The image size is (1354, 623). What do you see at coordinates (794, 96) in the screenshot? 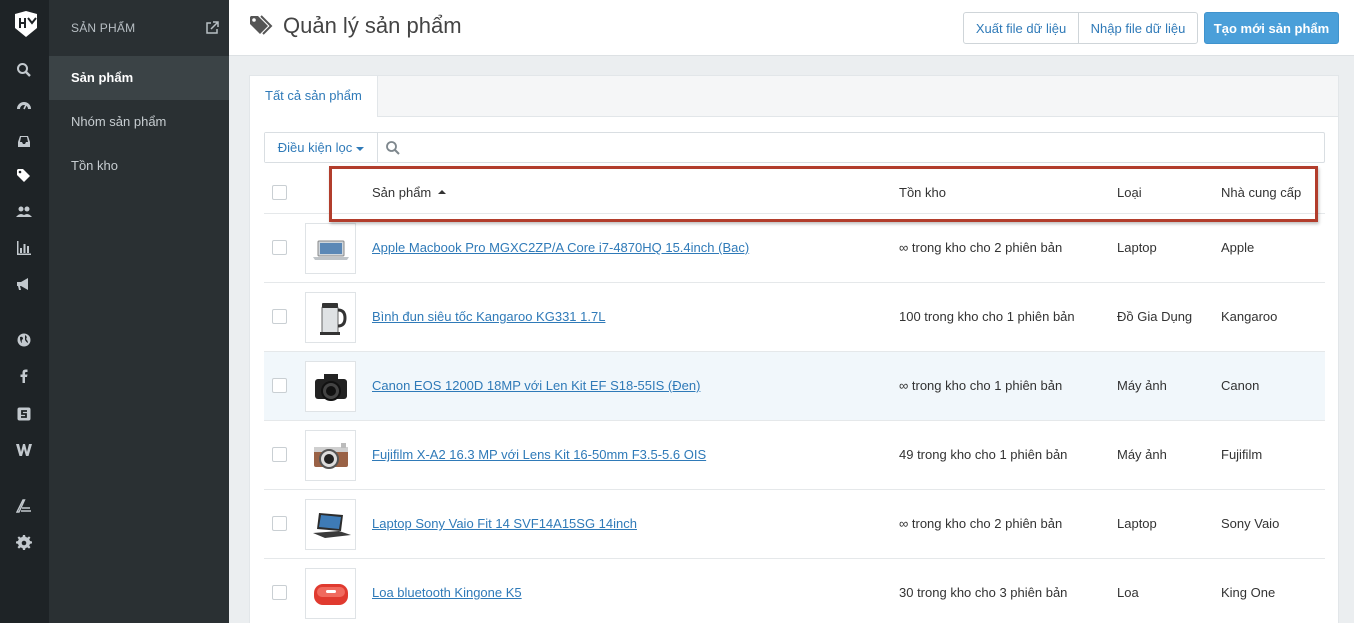
I see `tab-bar: Tất cả sản phẩm` at bounding box center [794, 96].